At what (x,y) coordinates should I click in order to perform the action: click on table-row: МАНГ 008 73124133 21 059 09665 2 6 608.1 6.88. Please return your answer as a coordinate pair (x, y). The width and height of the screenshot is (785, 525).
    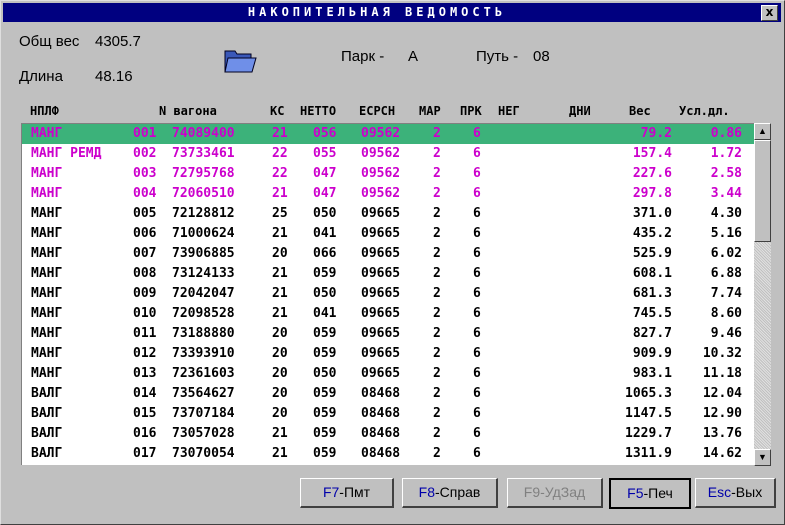
    Looking at the image, I should click on (389, 274).